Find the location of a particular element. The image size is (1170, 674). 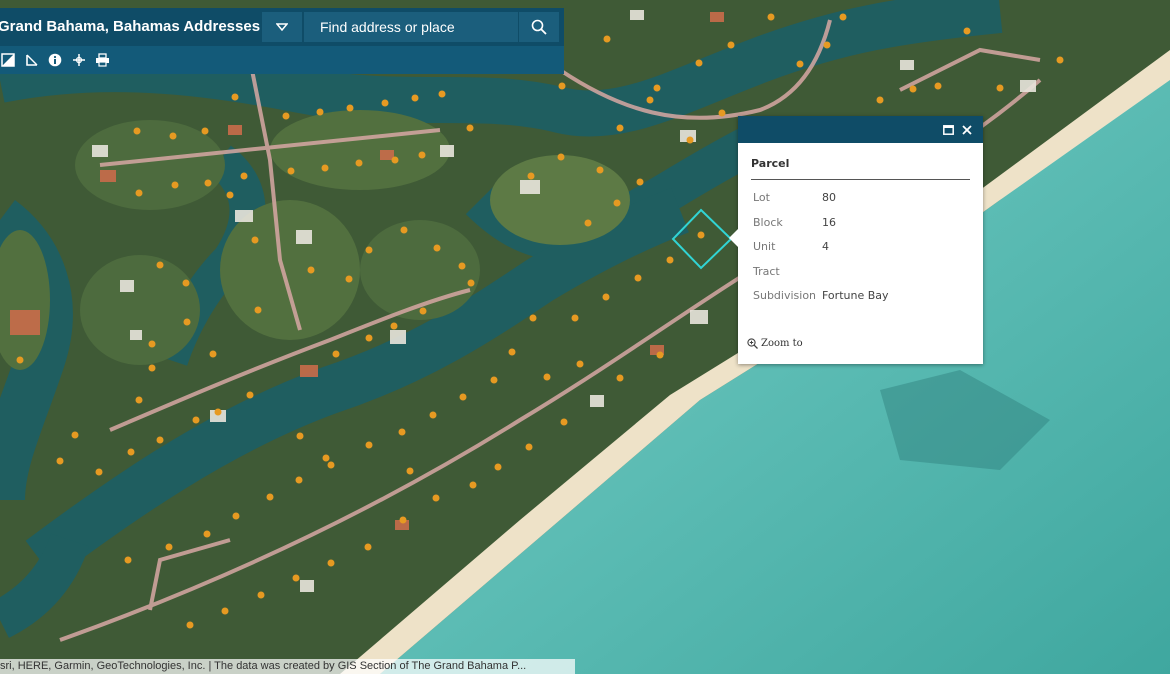

close-icon is located at coordinates (967, 130).